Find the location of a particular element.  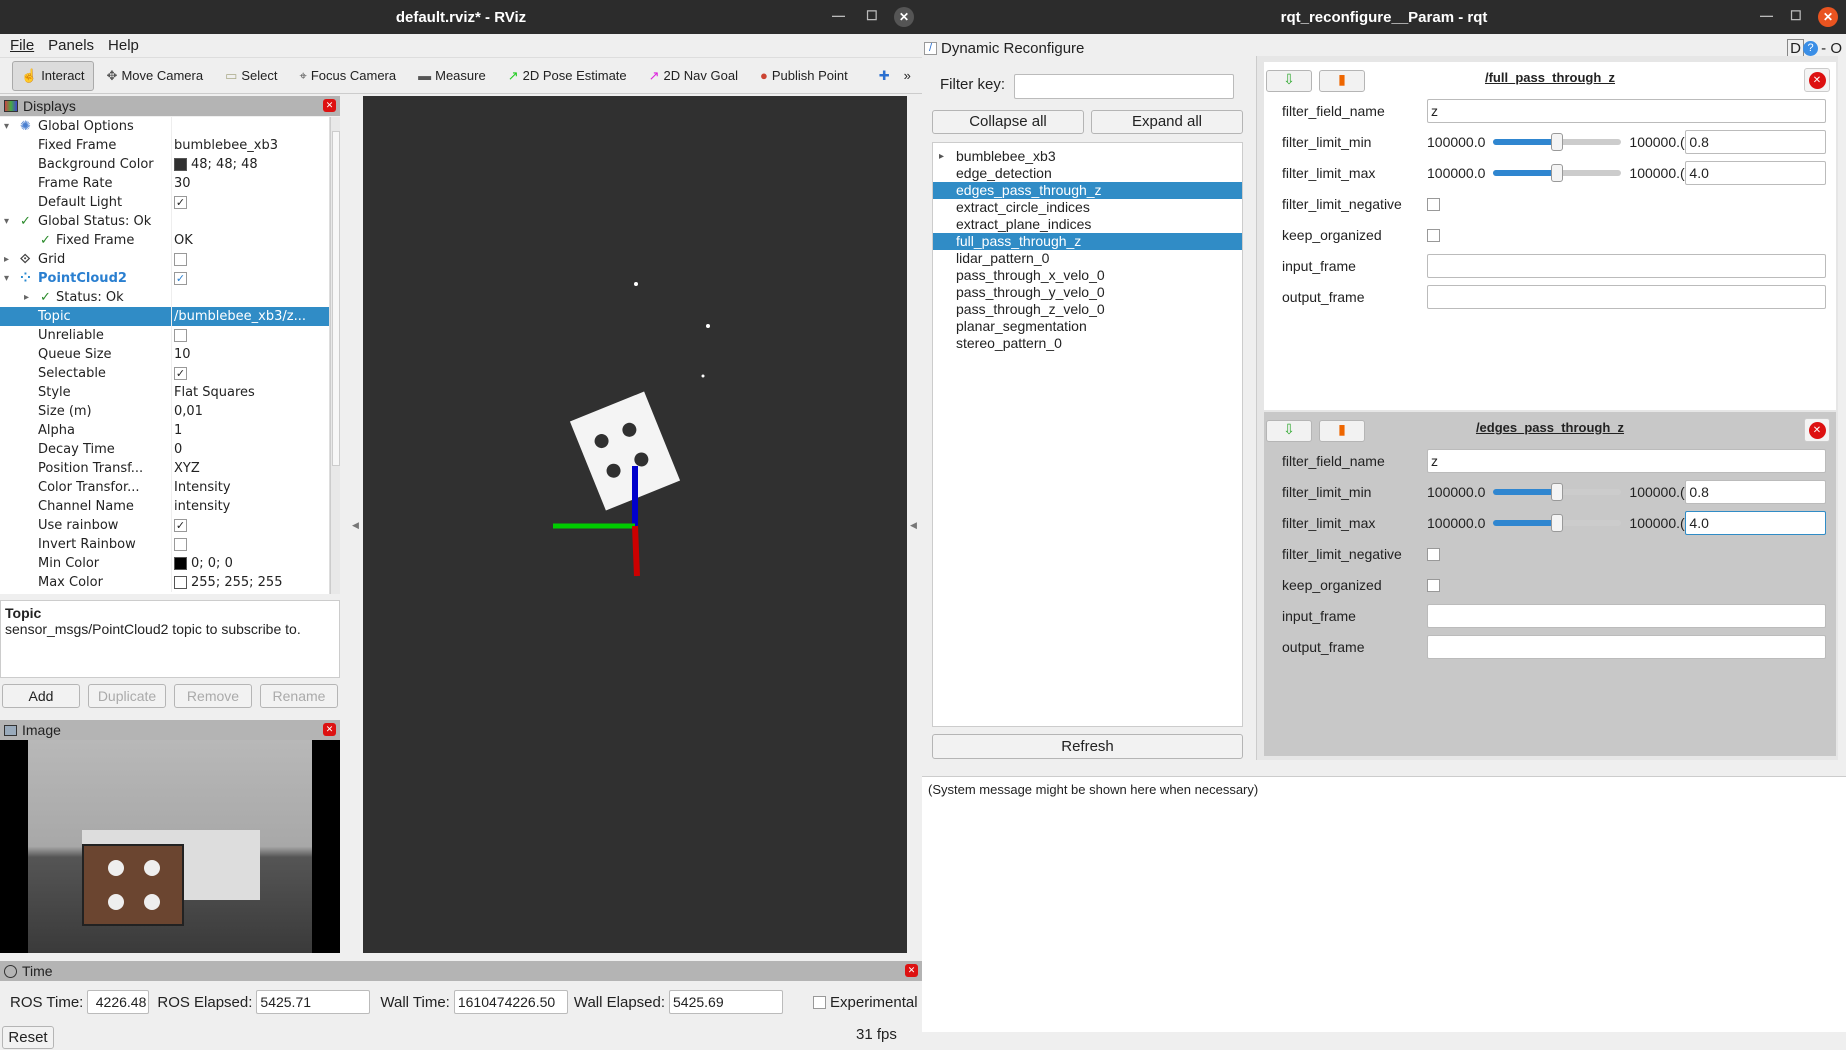

tool-focus-camera: ⌖ Focus Camera is located at coordinates (348, 76).